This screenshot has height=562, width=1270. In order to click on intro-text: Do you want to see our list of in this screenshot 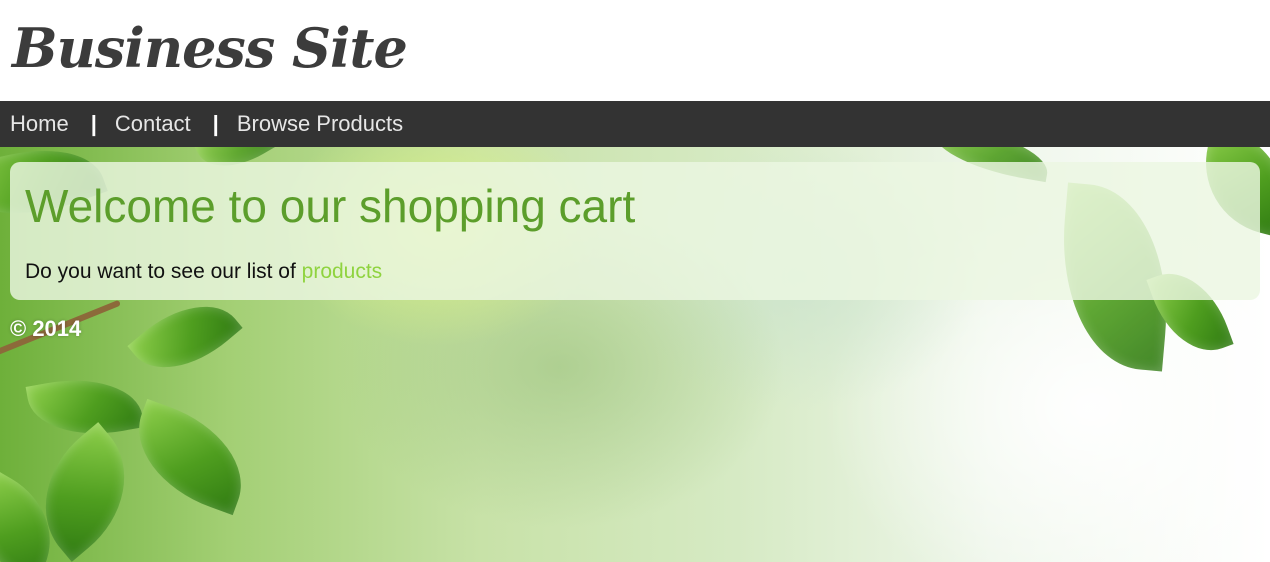, I will do `click(163, 271)`.